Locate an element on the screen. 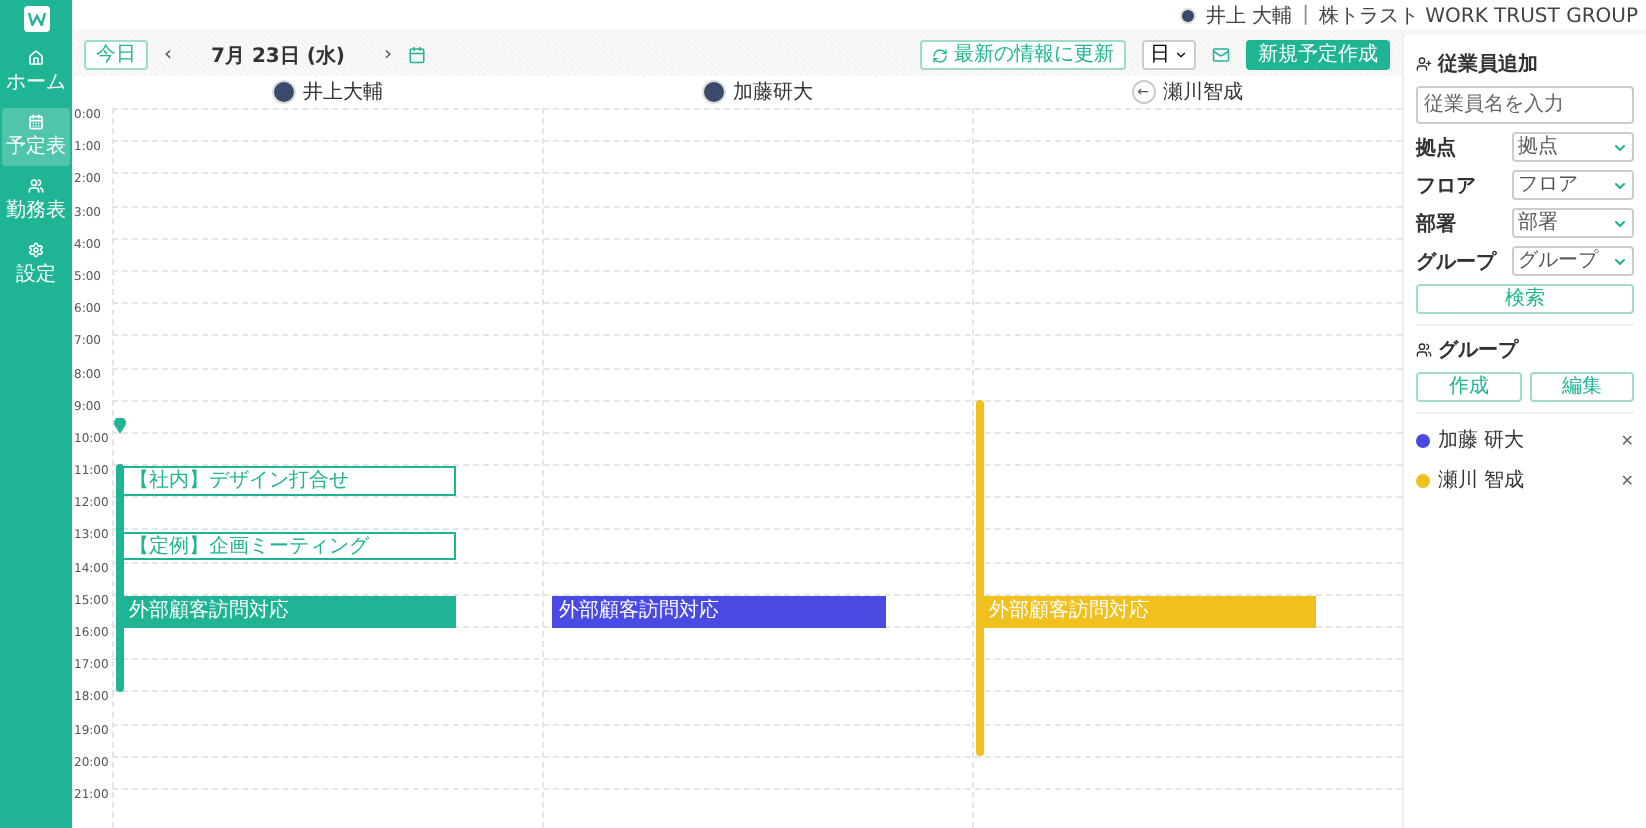 Image resolution: width=1646 pixels, height=828 pixels. filter-label: グループ is located at coordinates (1457, 261).